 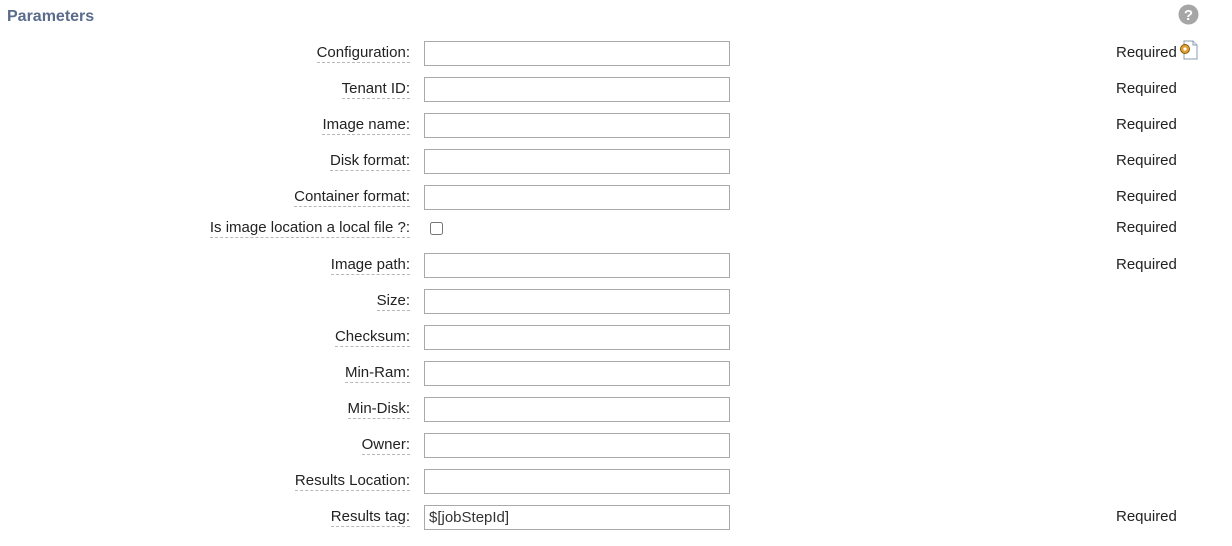 I want to click on image-path-label: Image path:, so click(x=370, y=265).